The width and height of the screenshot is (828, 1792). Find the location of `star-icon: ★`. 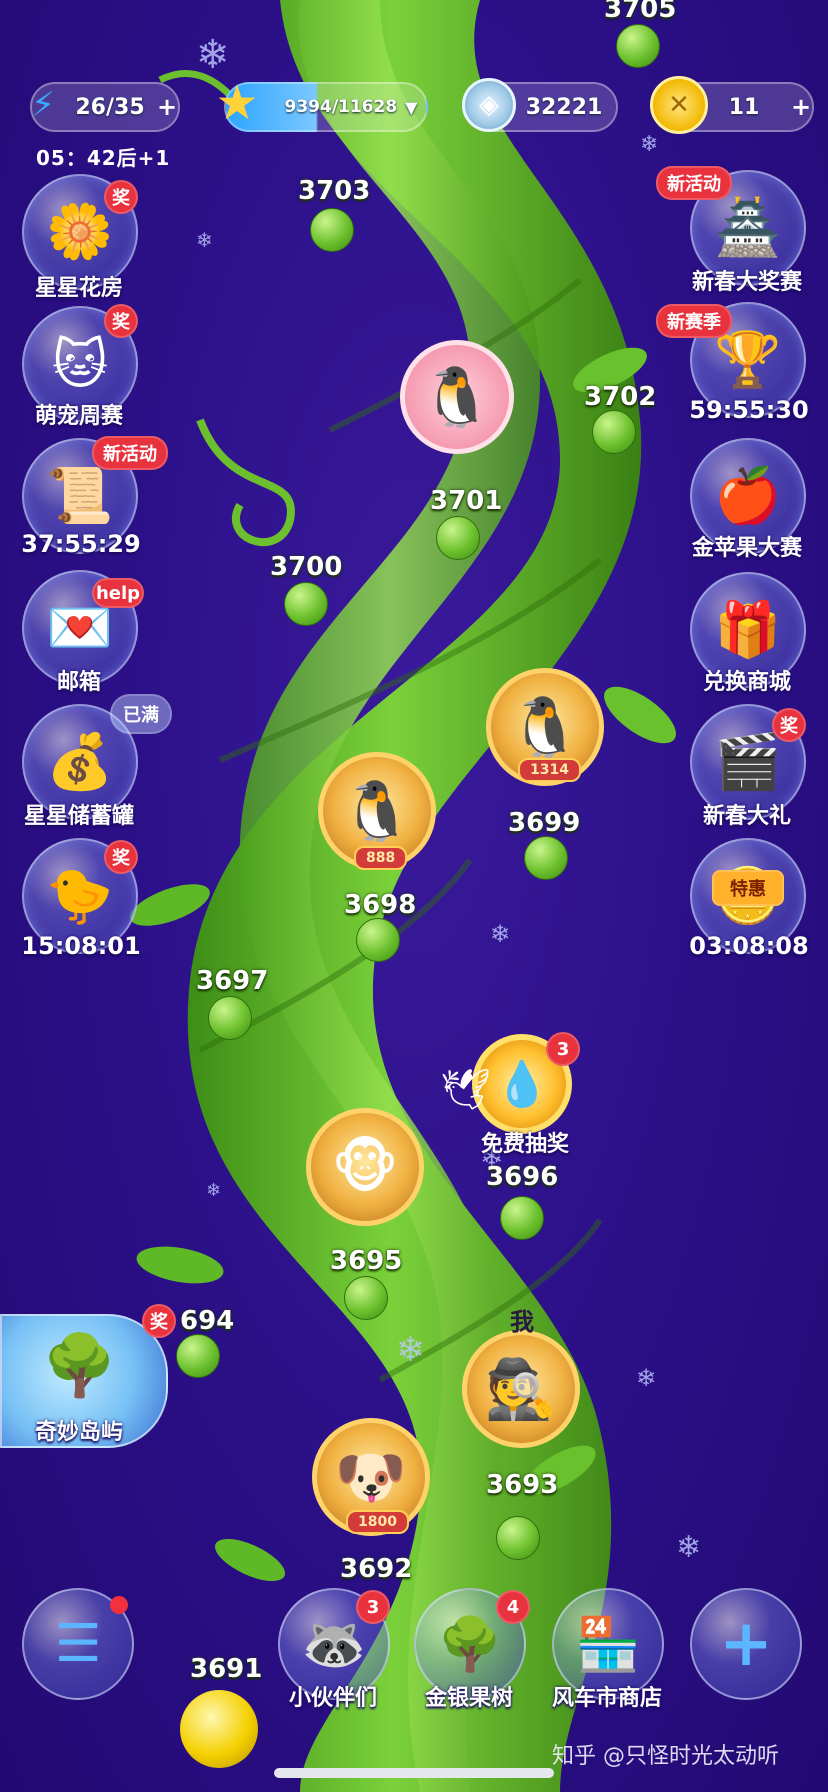

star-icon: ★ is located at coordinates (237, 103).